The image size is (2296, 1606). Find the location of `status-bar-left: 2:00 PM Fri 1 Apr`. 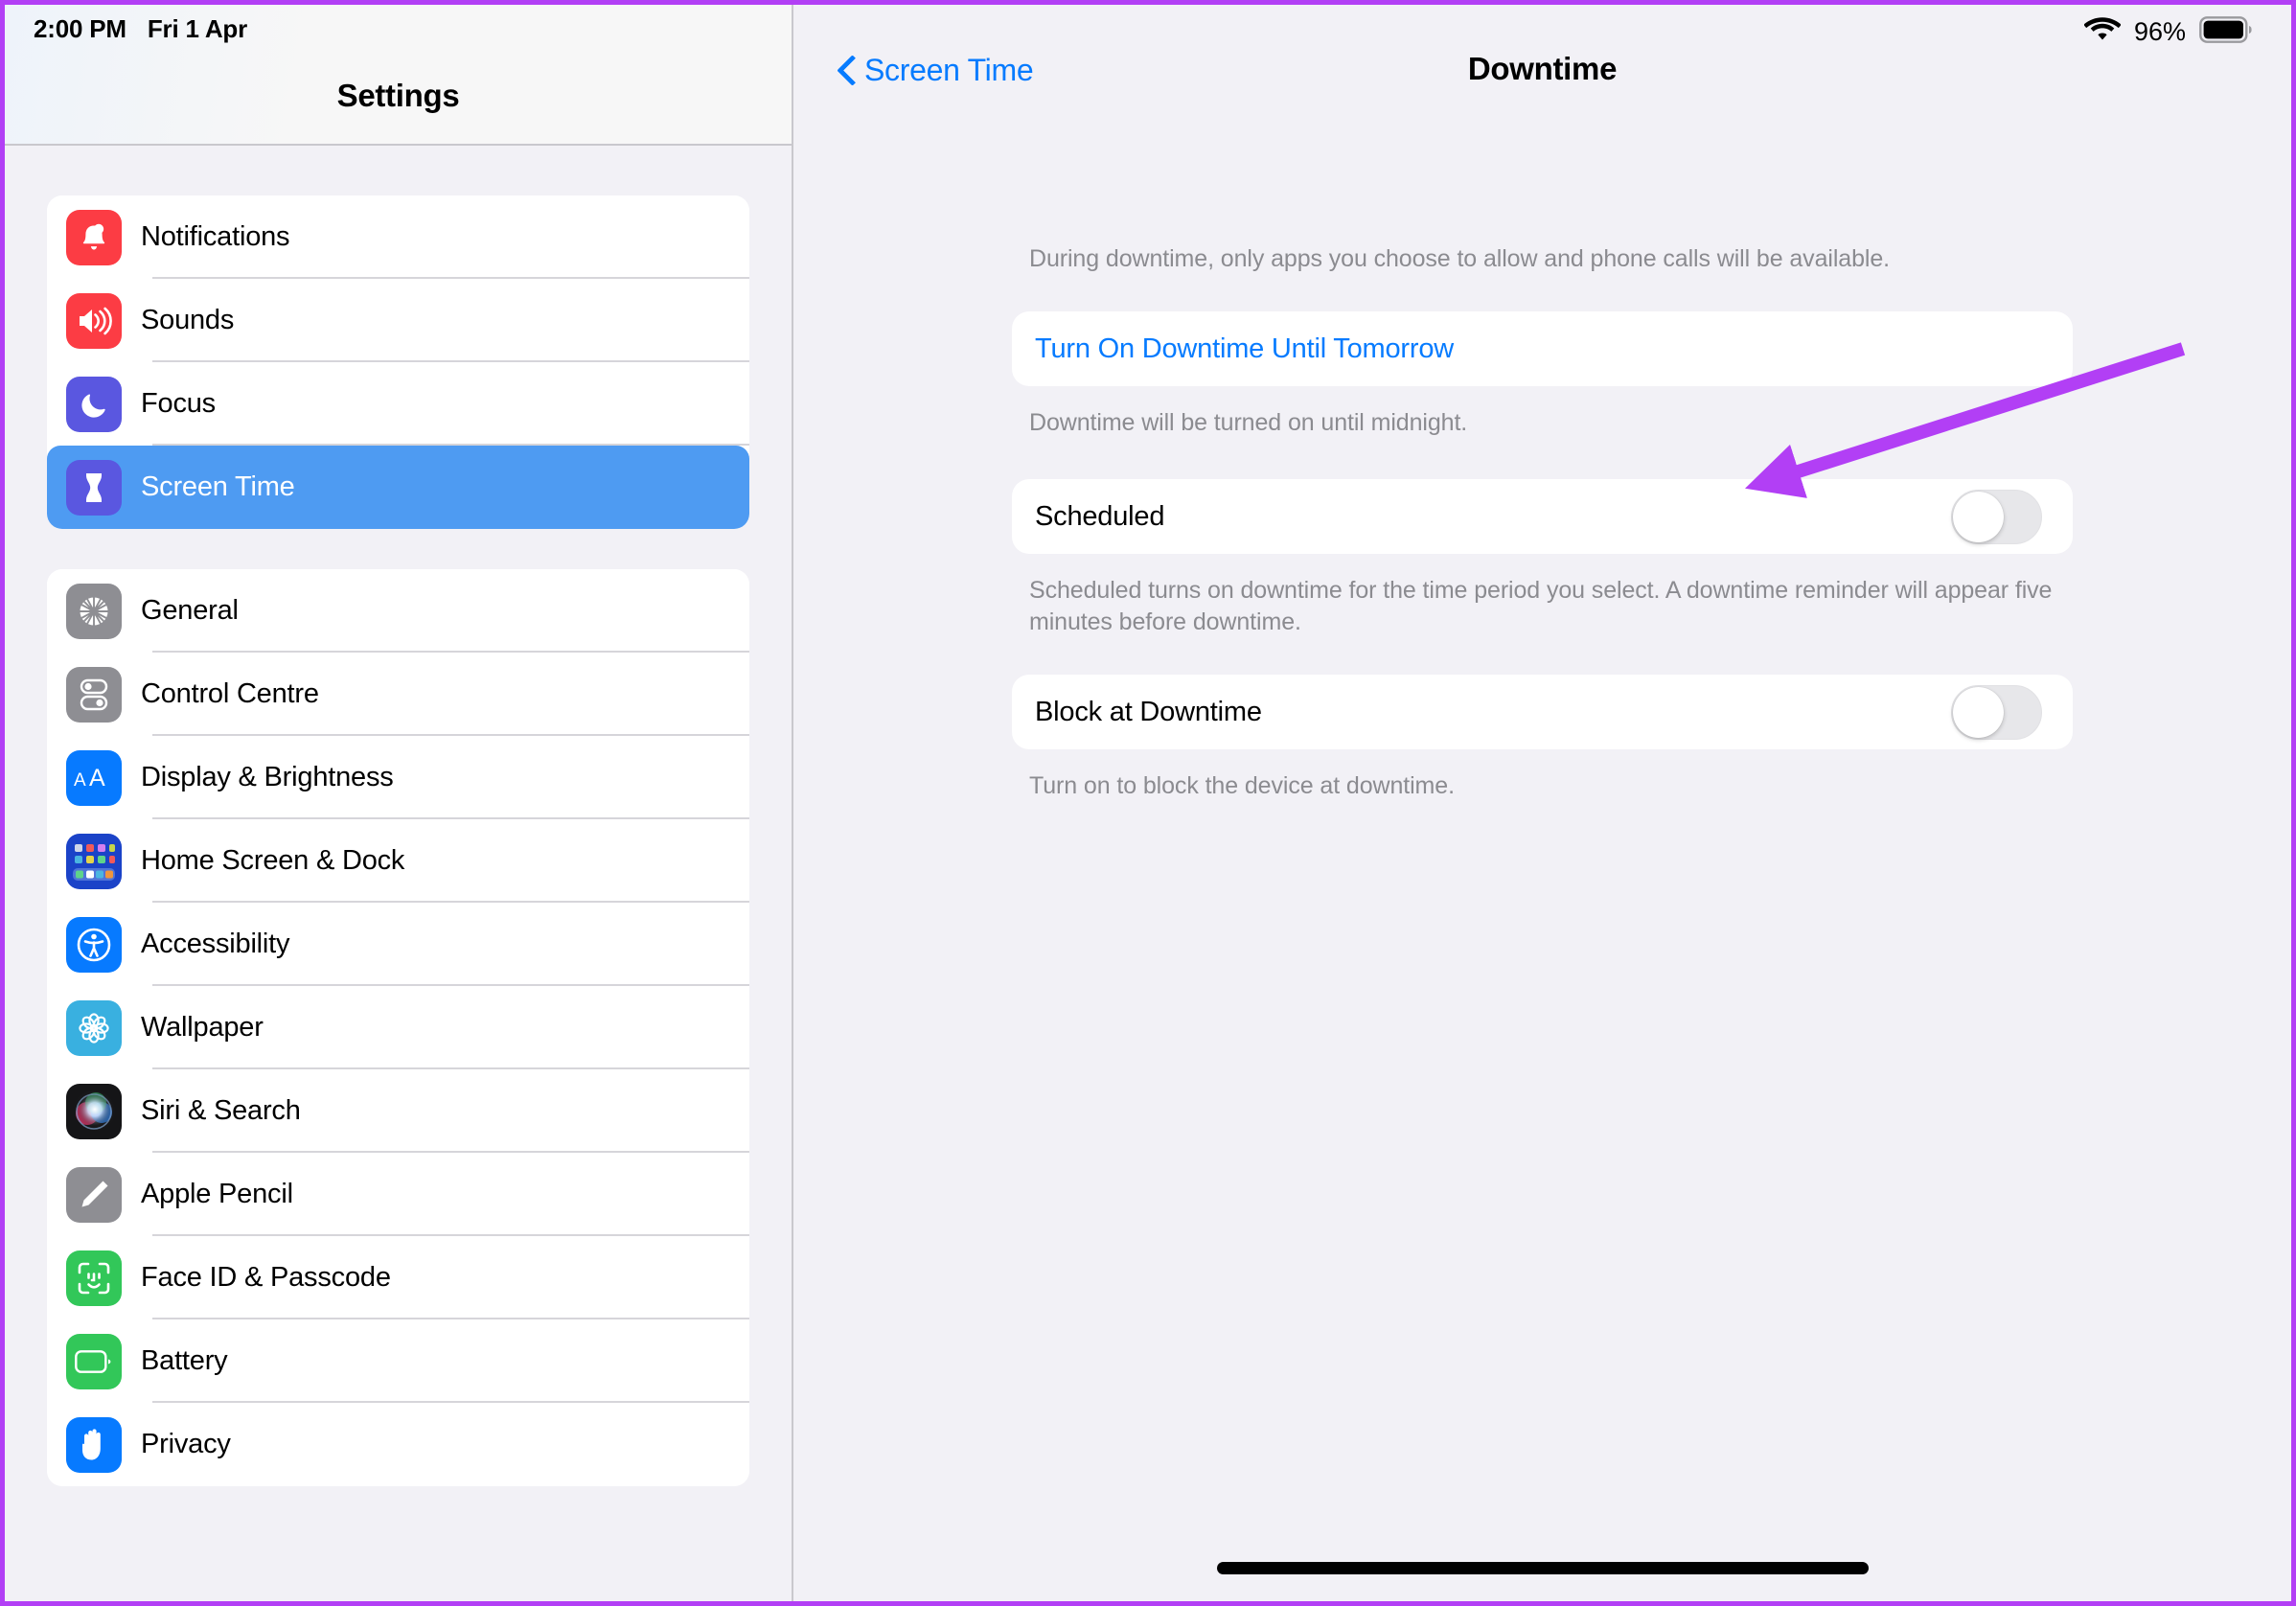

status-bar-left: 2:00 PM Fri 1 Apr is located at coordinates (140, 29).